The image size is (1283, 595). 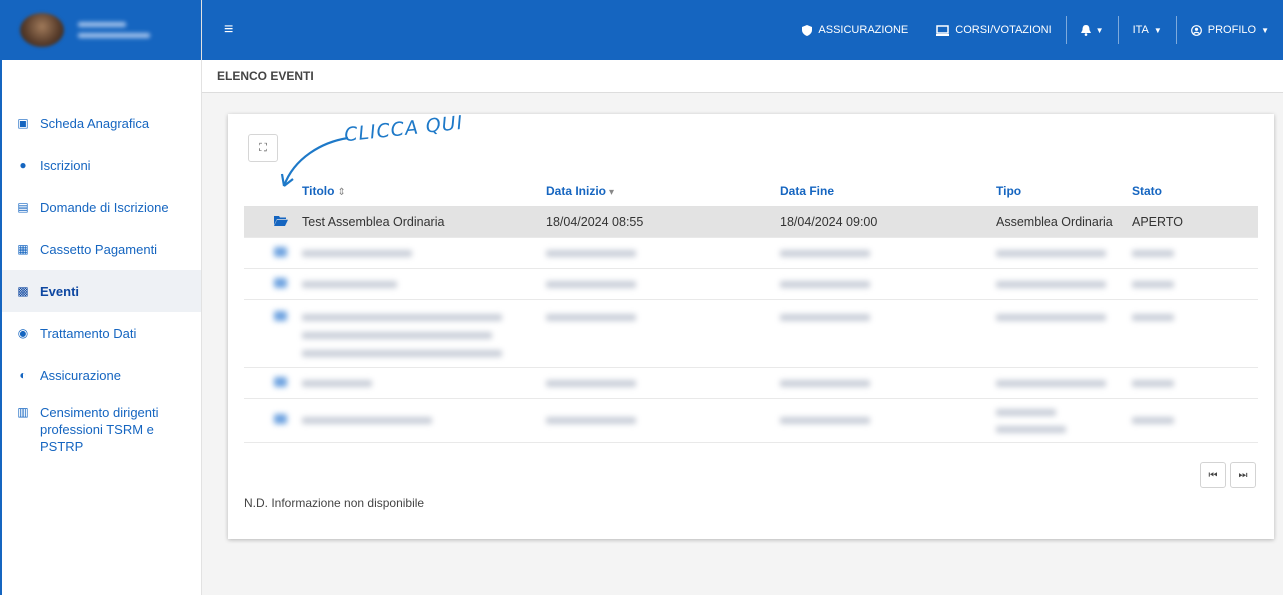 What do you see at coordinates (1085, 30) in the screenshot?
I see `bell-icon` at bounding box center [1085, 30].